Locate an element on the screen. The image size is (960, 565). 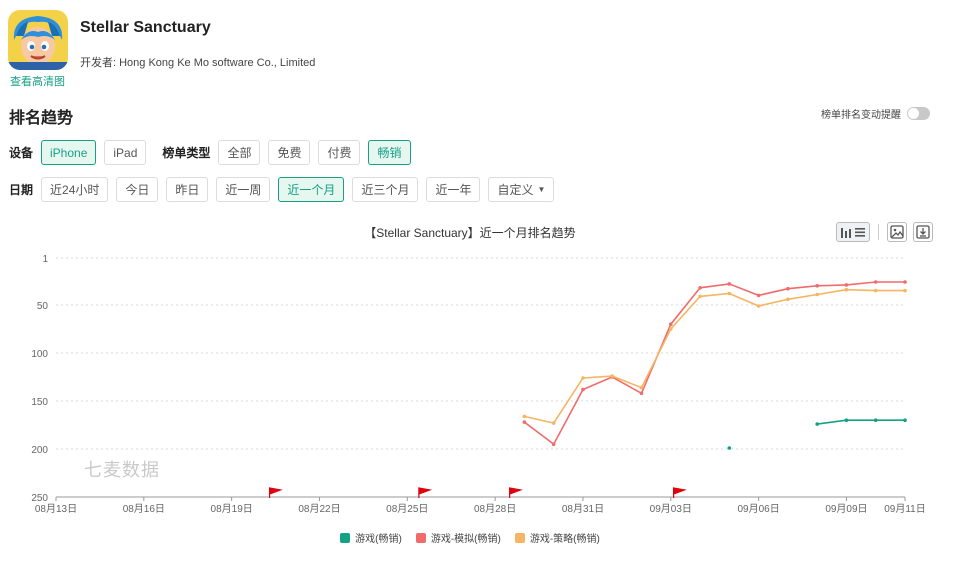
chart-toolbar is located at coordinates (884, 232).